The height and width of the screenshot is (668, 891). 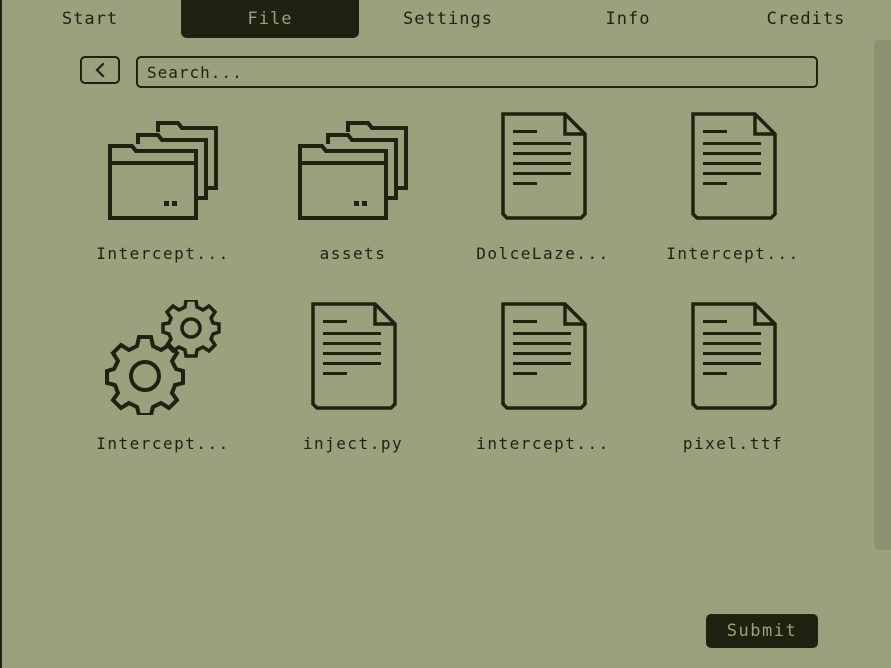 I want to click on back-button, so click(x=100, y=70).